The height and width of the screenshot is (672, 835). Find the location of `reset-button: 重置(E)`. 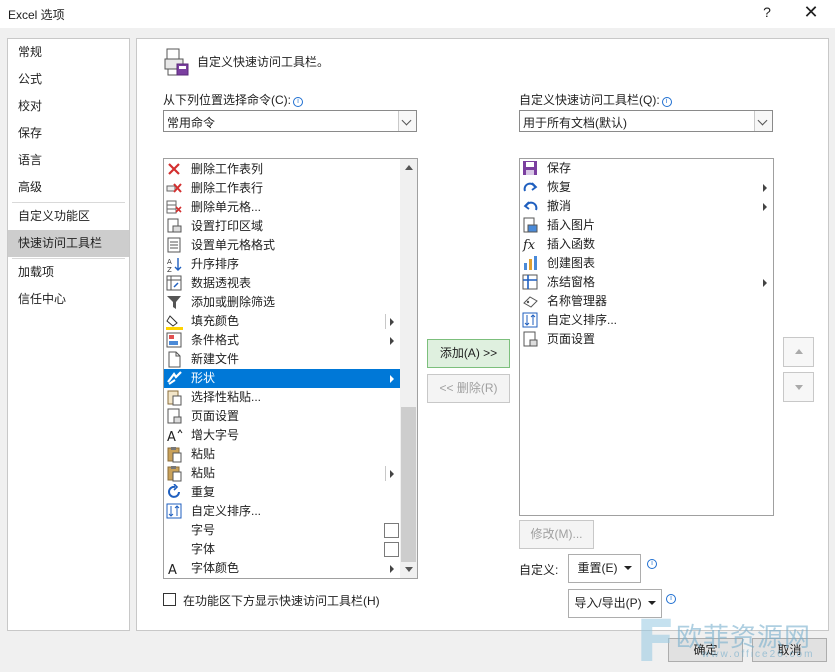

reset-button: 重置(E) is located at coordinates (604, 568).